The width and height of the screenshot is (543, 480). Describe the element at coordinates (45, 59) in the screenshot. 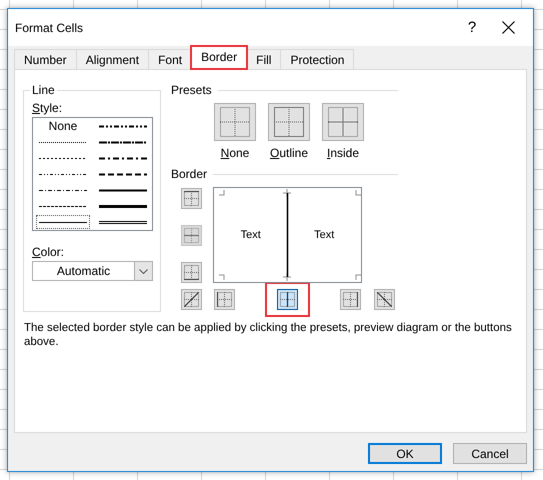

I see `tab: Number` at that location.